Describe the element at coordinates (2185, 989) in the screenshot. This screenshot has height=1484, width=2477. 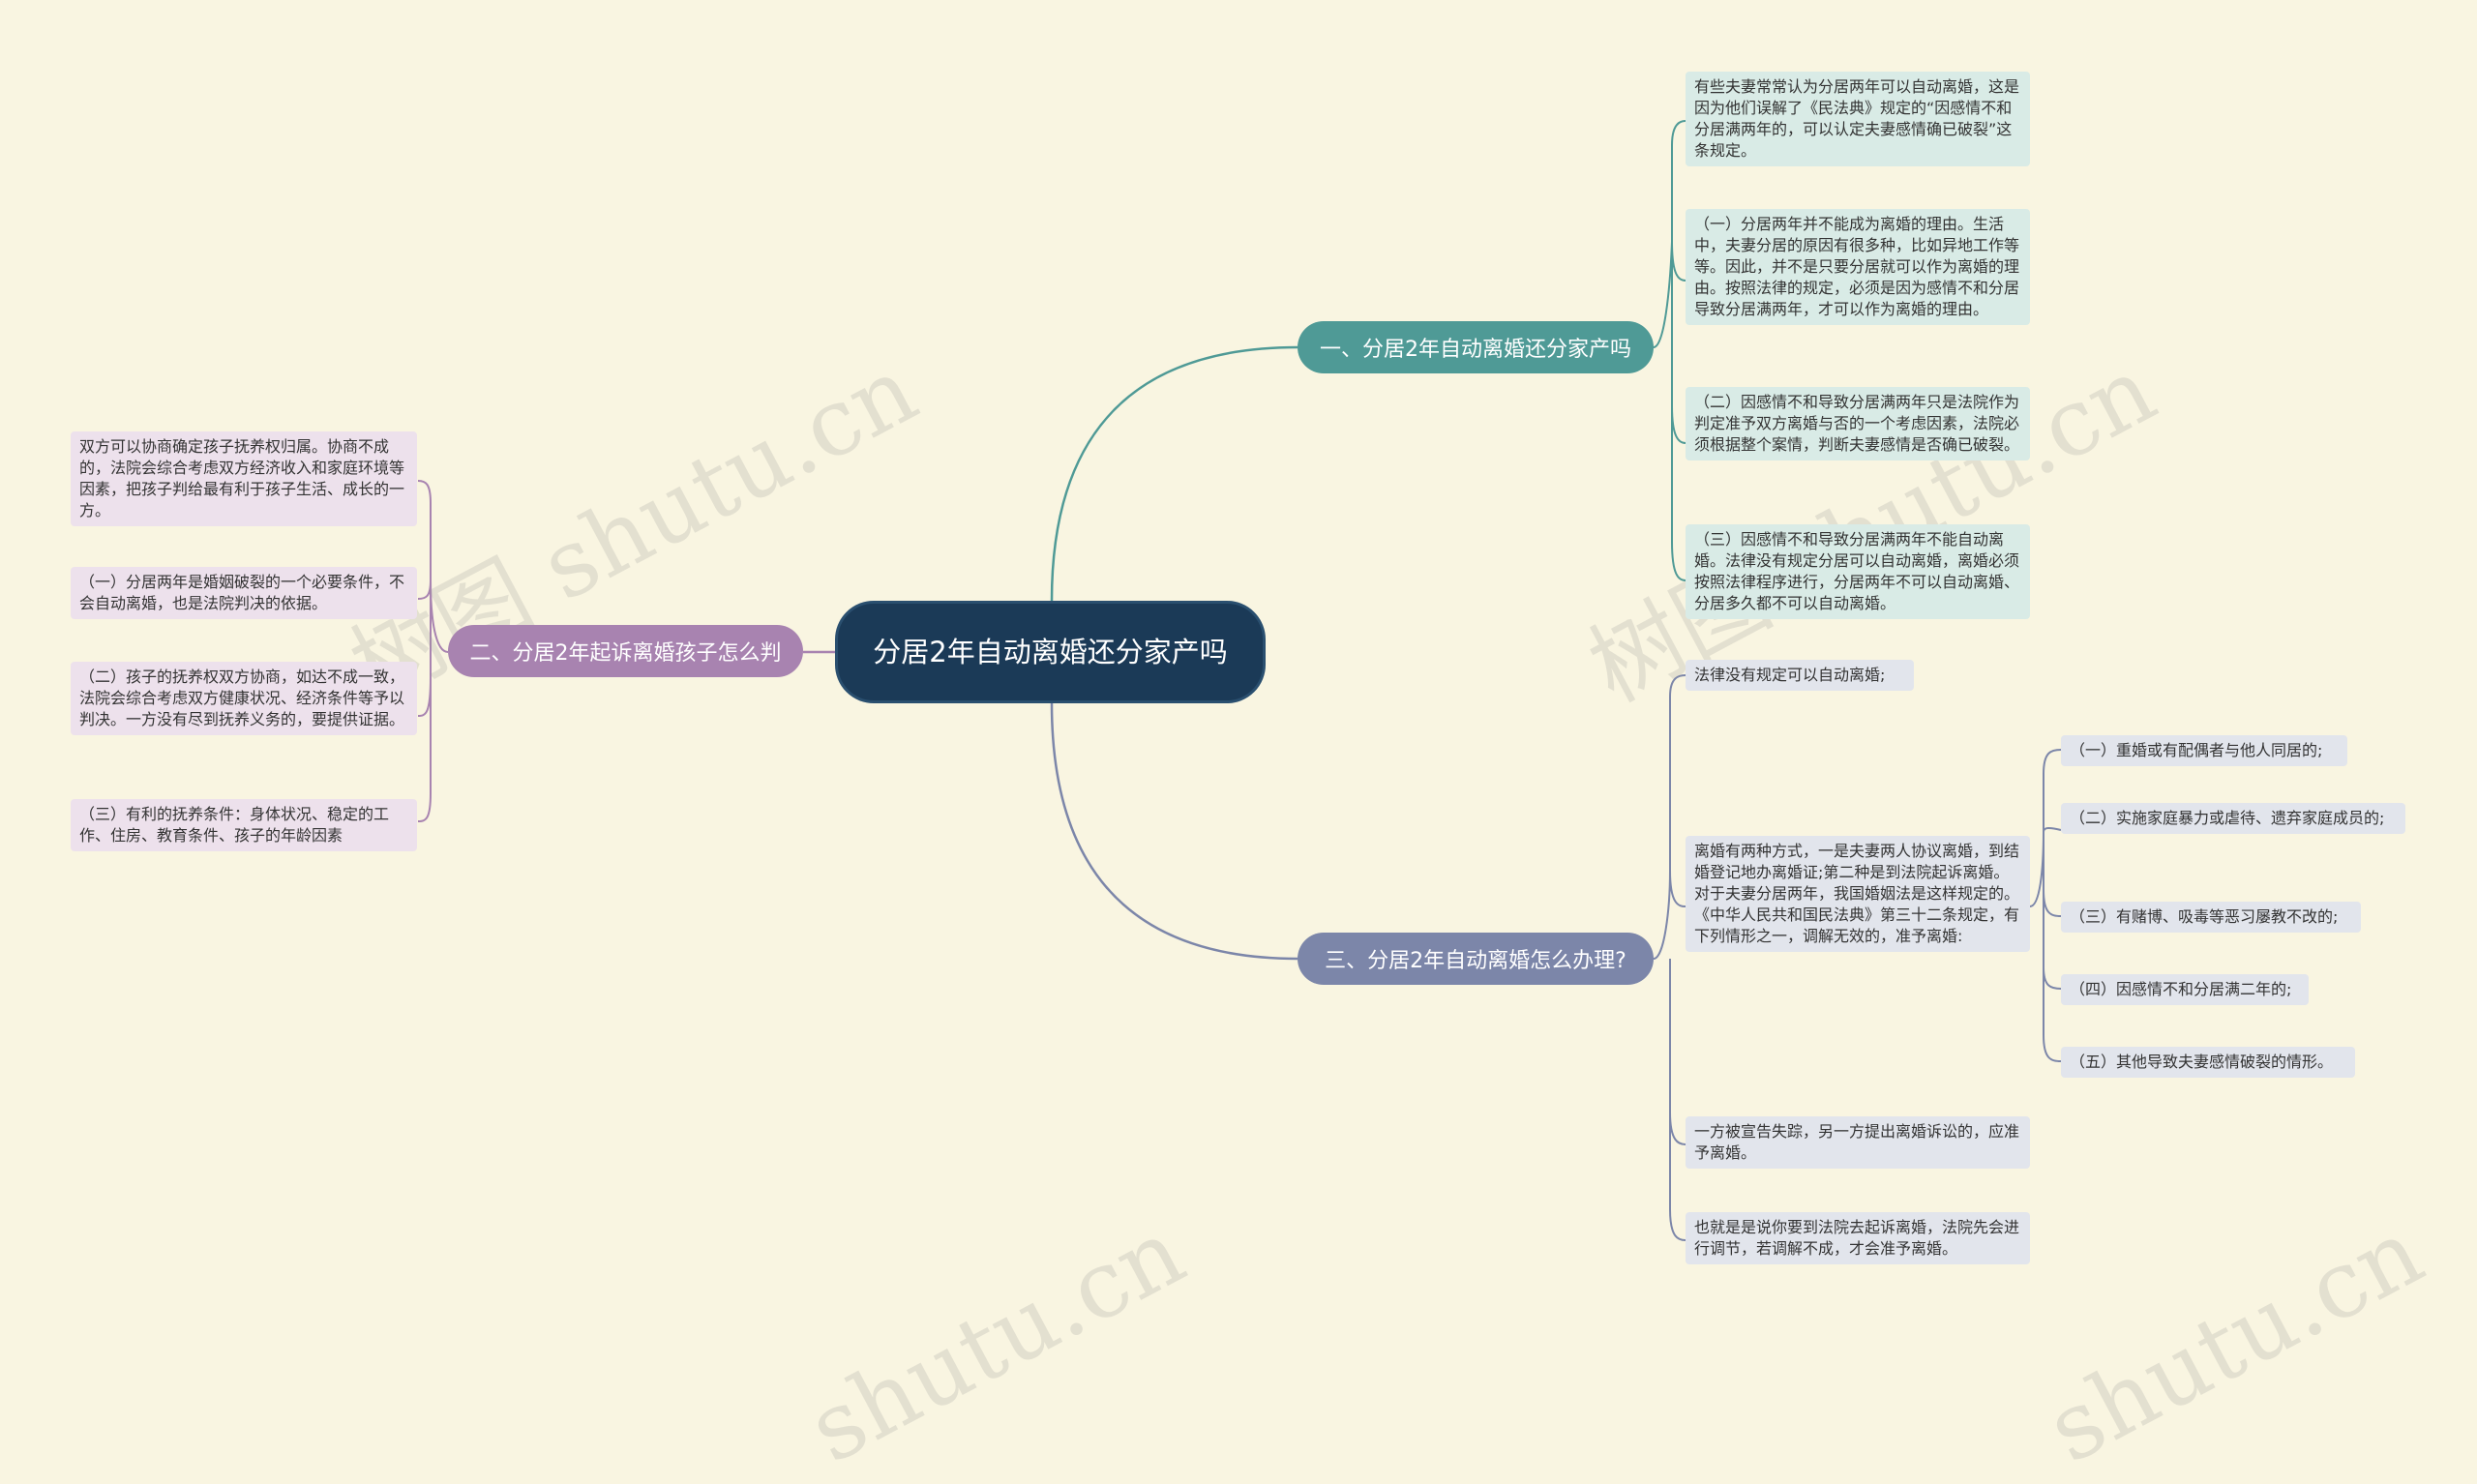
I see `subleaf-3-4: （四）因感情不和分居满二年的;` at that location.